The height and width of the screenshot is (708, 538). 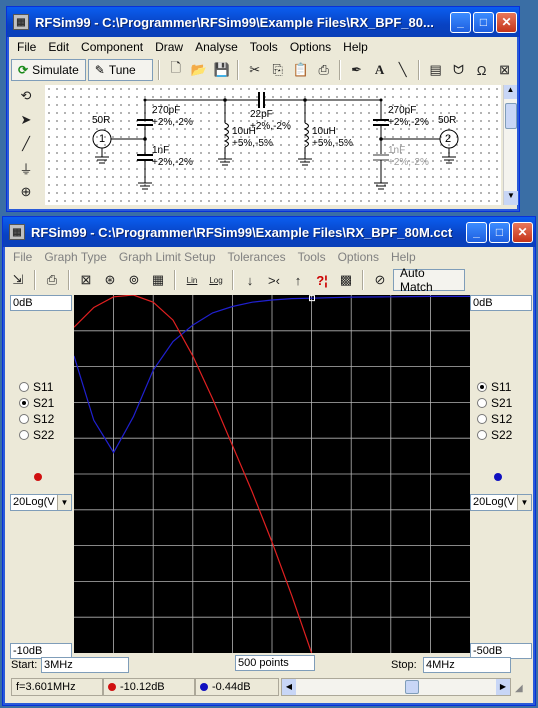 What do you see at coordinates (86, 280) in the screenshot?
I see `cartesian-icon: ⊠` at bounding box center [86, 280].